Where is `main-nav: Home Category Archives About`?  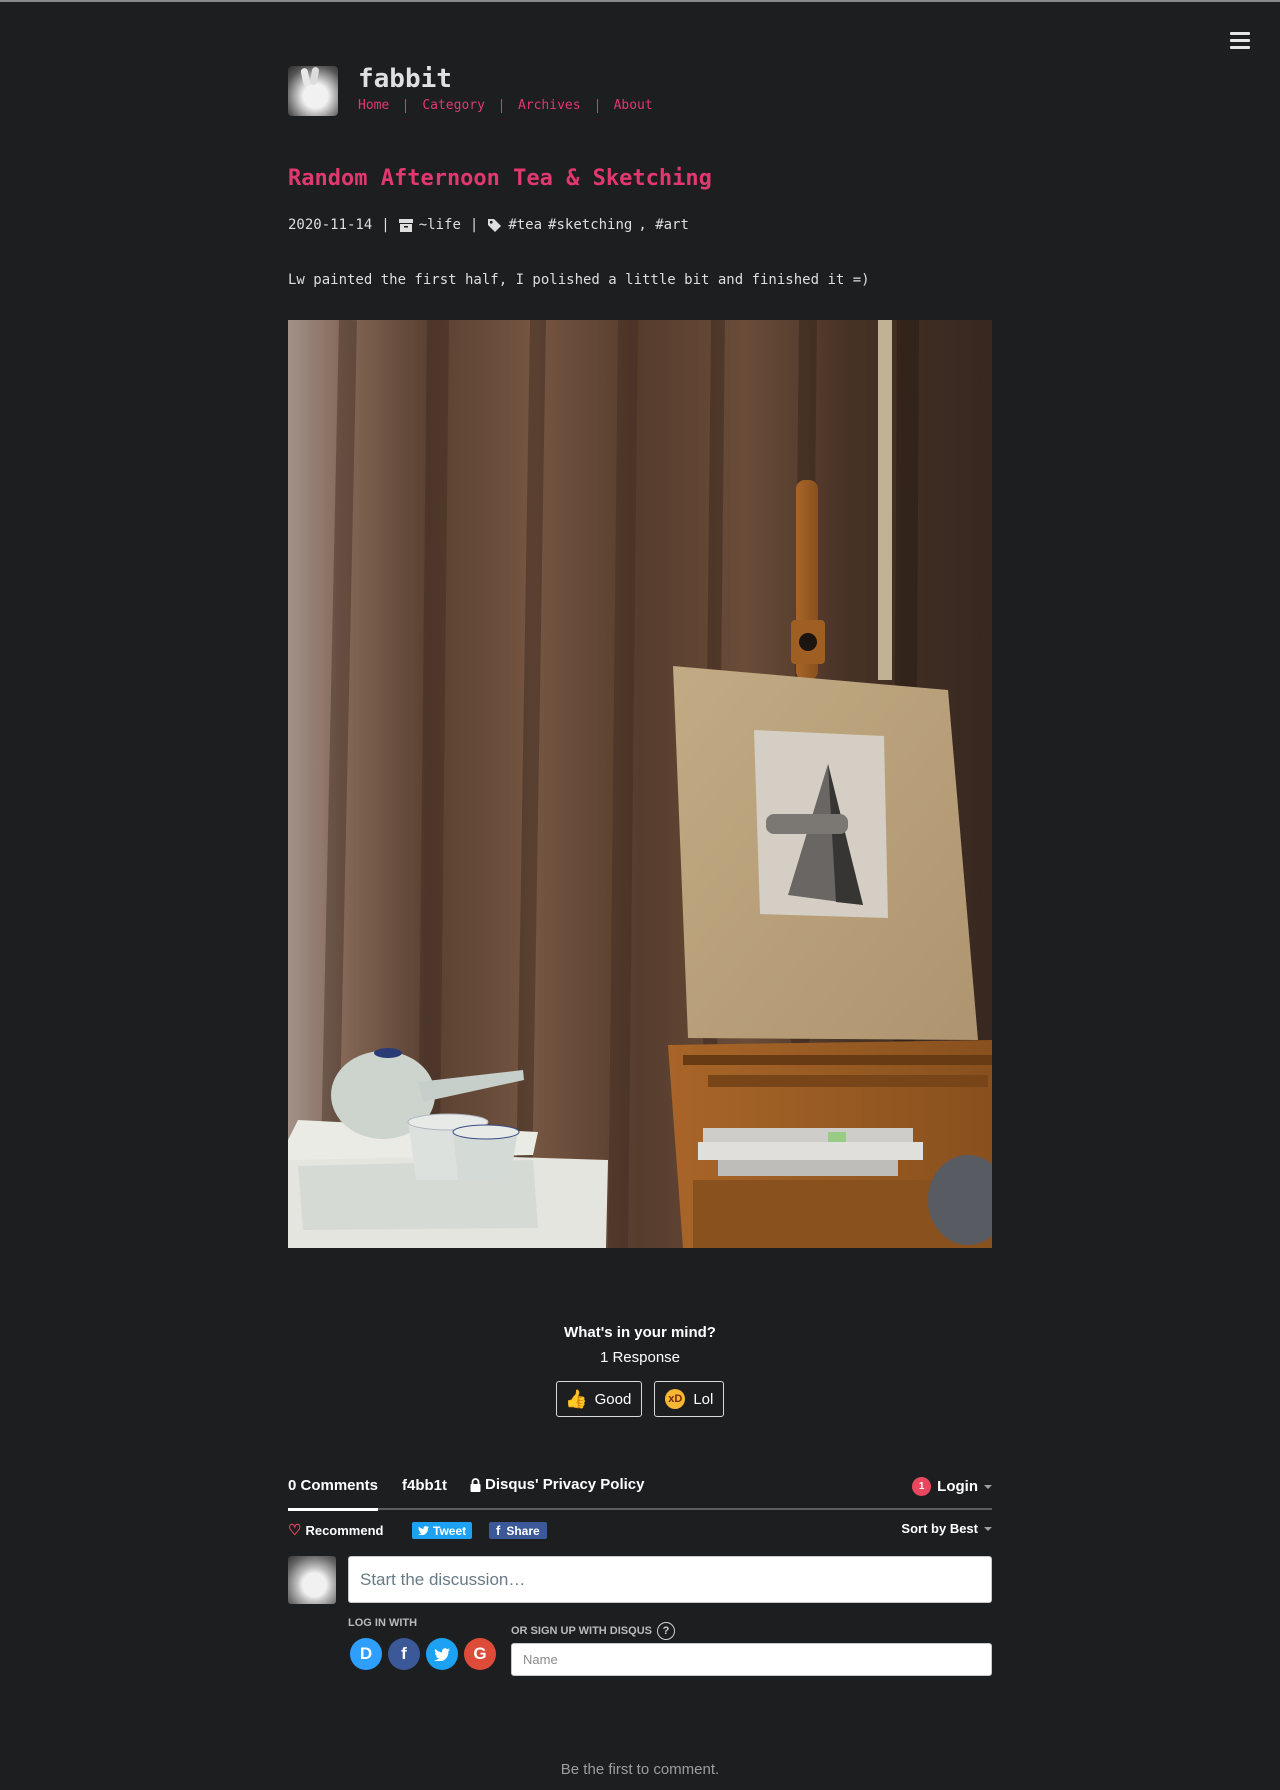 main-nav: Home Category Archives About is located at coordinates (513, 106).